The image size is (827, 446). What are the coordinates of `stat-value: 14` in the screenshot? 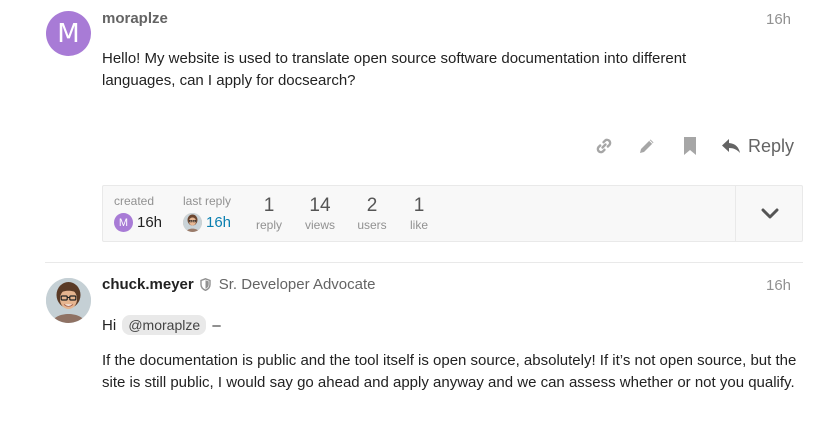 It's located at (320, 205).